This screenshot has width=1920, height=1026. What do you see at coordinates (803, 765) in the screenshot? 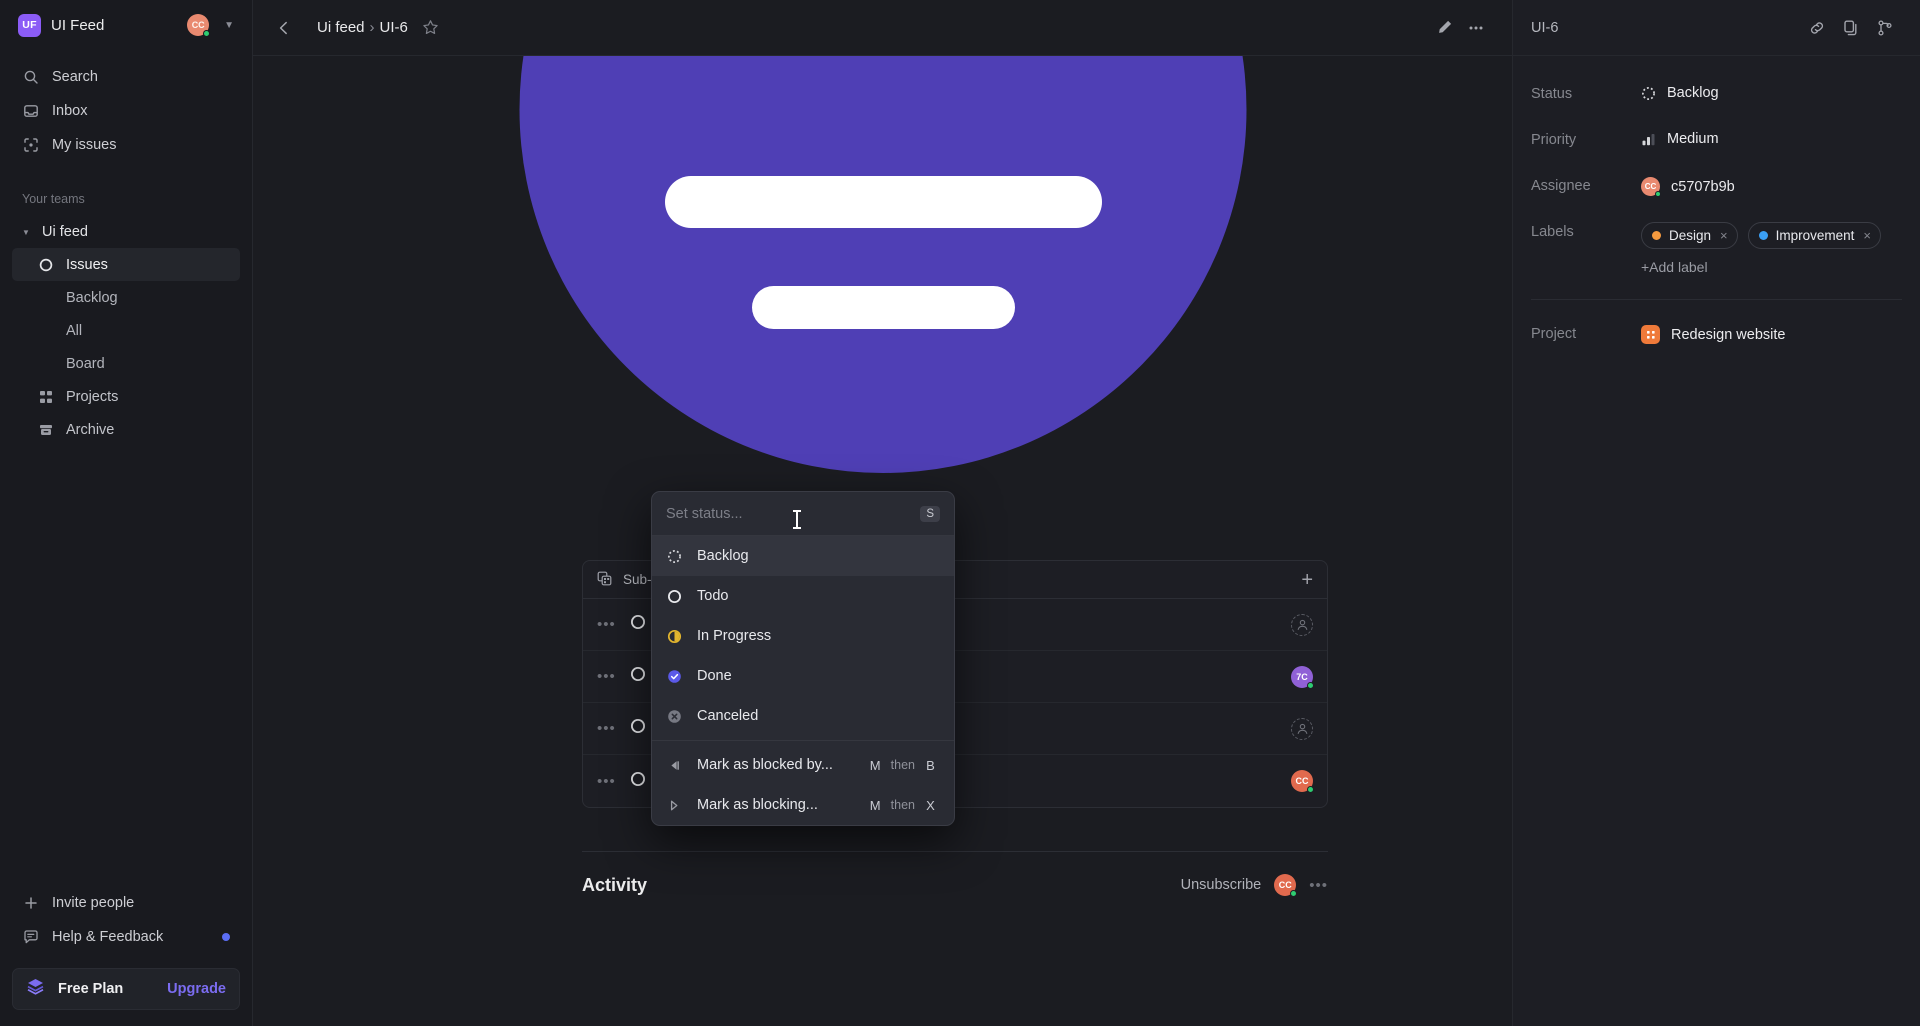
I see `menu-item-mark-blocked-by: Mark as blocked by... M then B` at bounding box center [803, 765].